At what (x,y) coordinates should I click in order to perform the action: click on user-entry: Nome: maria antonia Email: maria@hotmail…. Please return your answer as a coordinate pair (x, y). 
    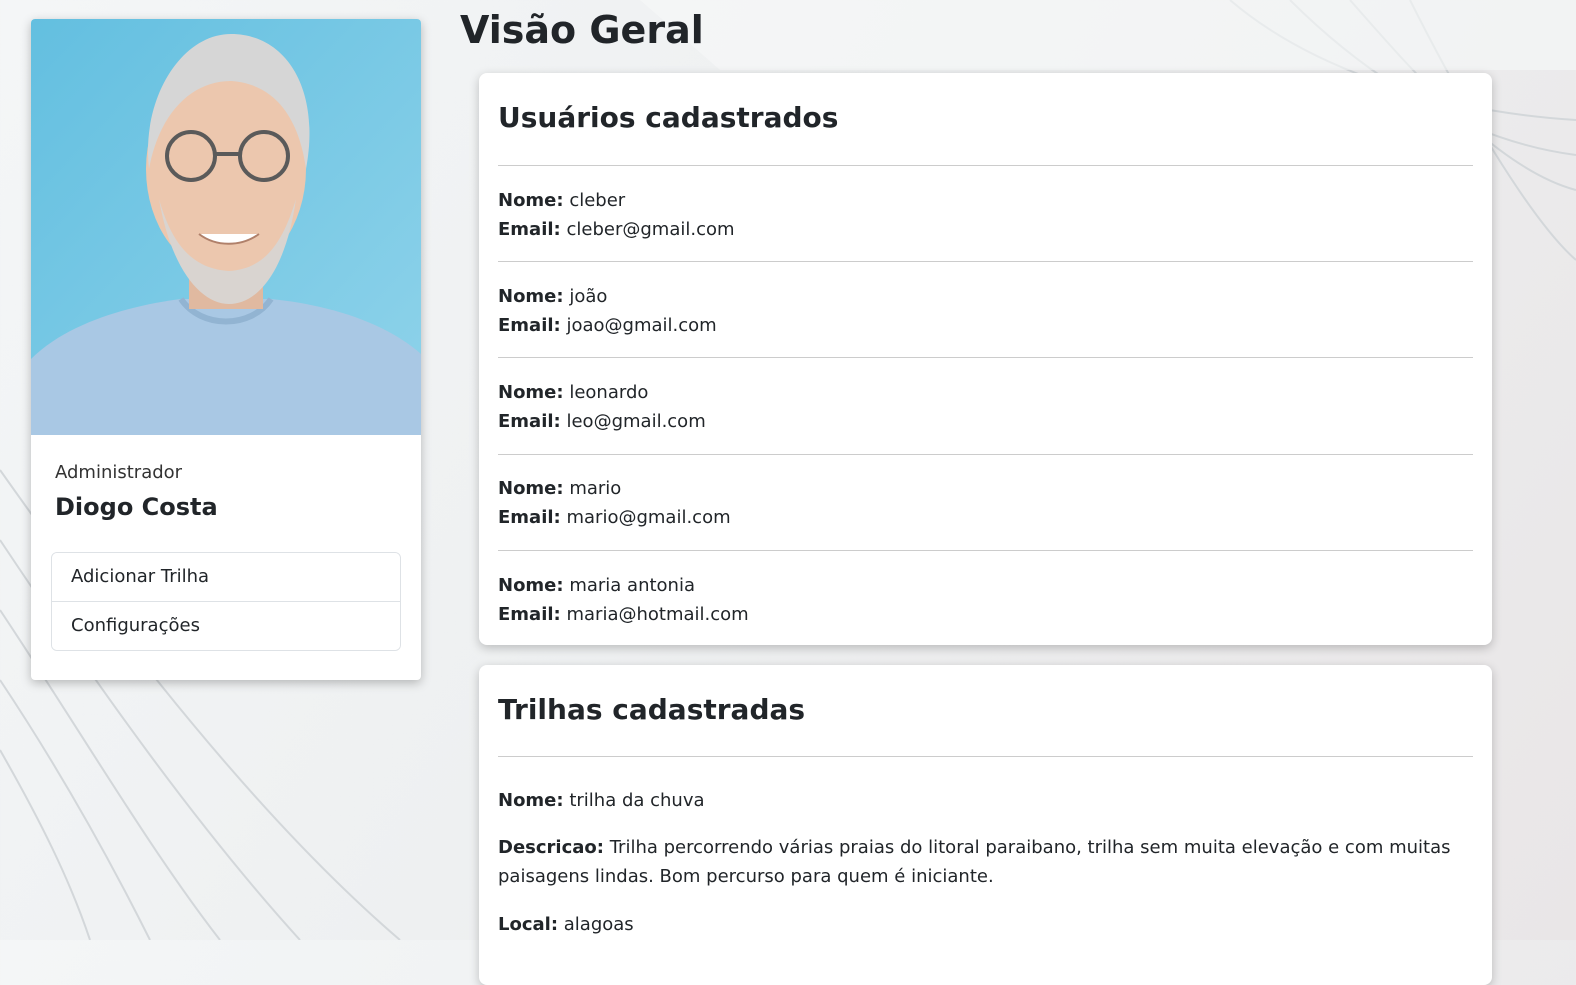
    Looking at the image, I should click on (985, 600).